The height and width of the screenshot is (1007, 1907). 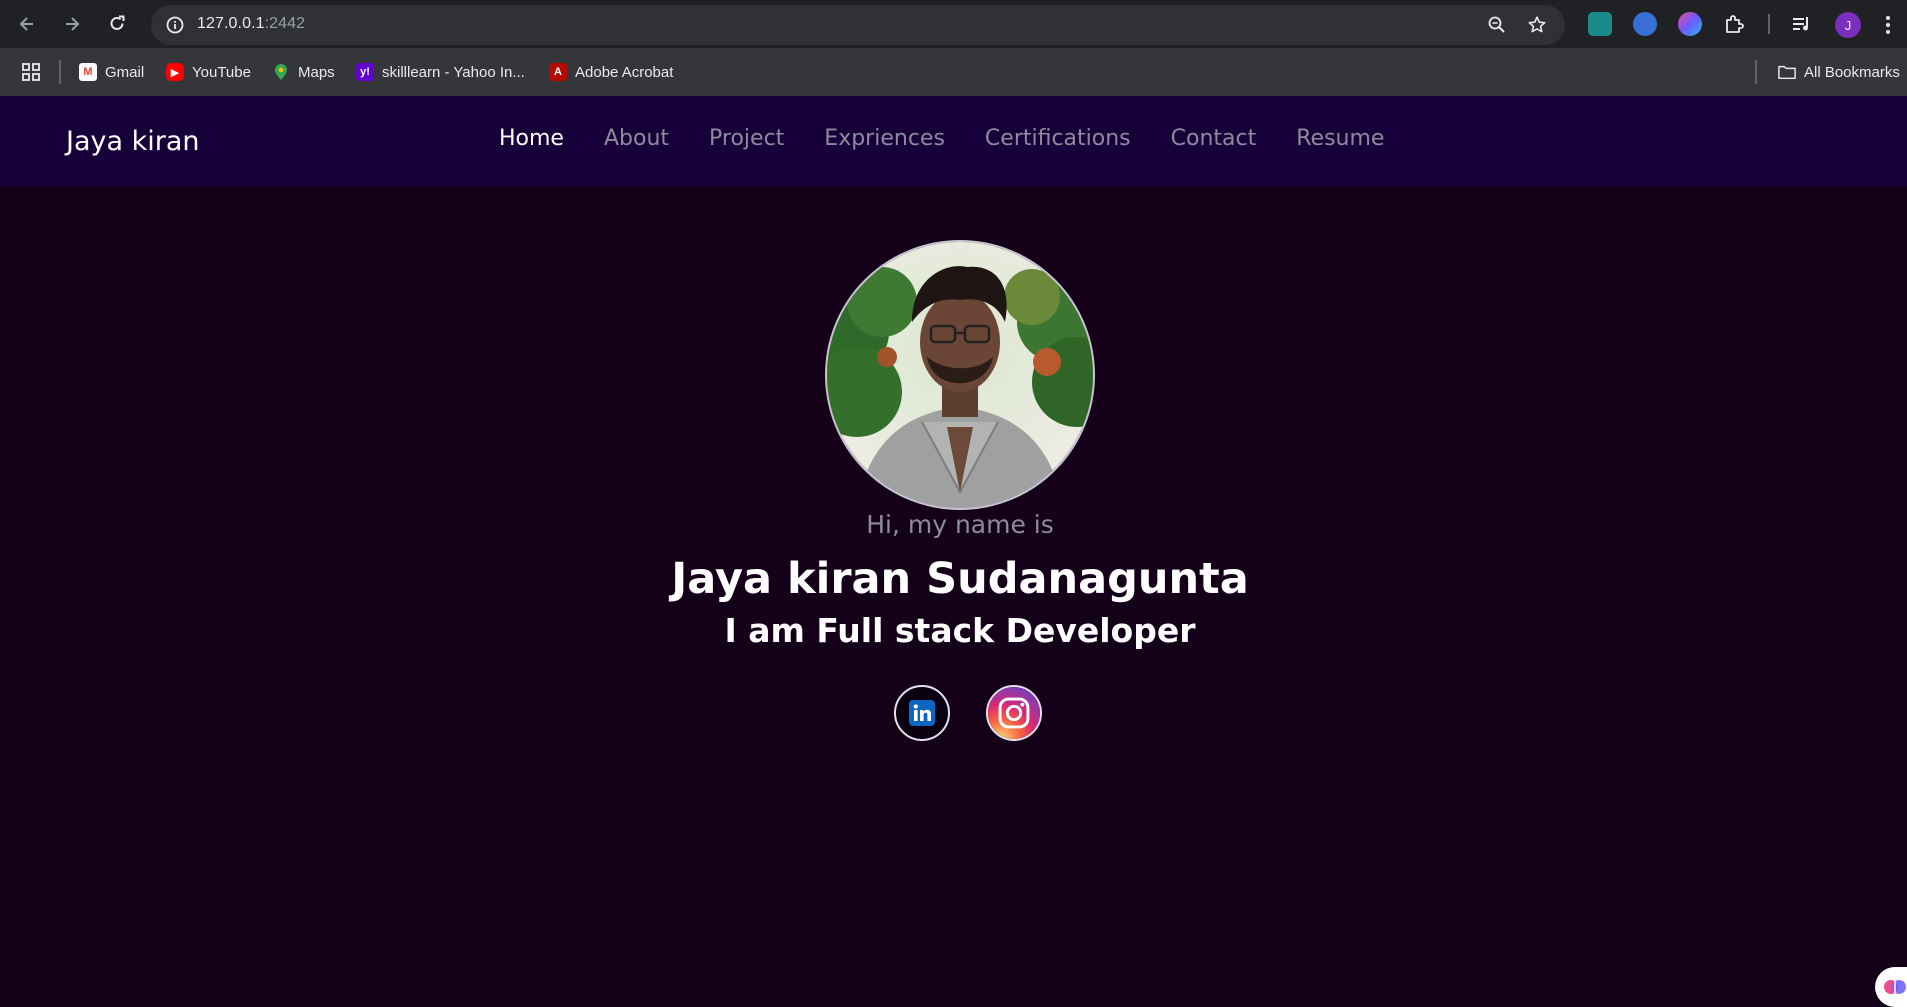 I want to click on toolbar-divider, so click(x=1769, y=24).